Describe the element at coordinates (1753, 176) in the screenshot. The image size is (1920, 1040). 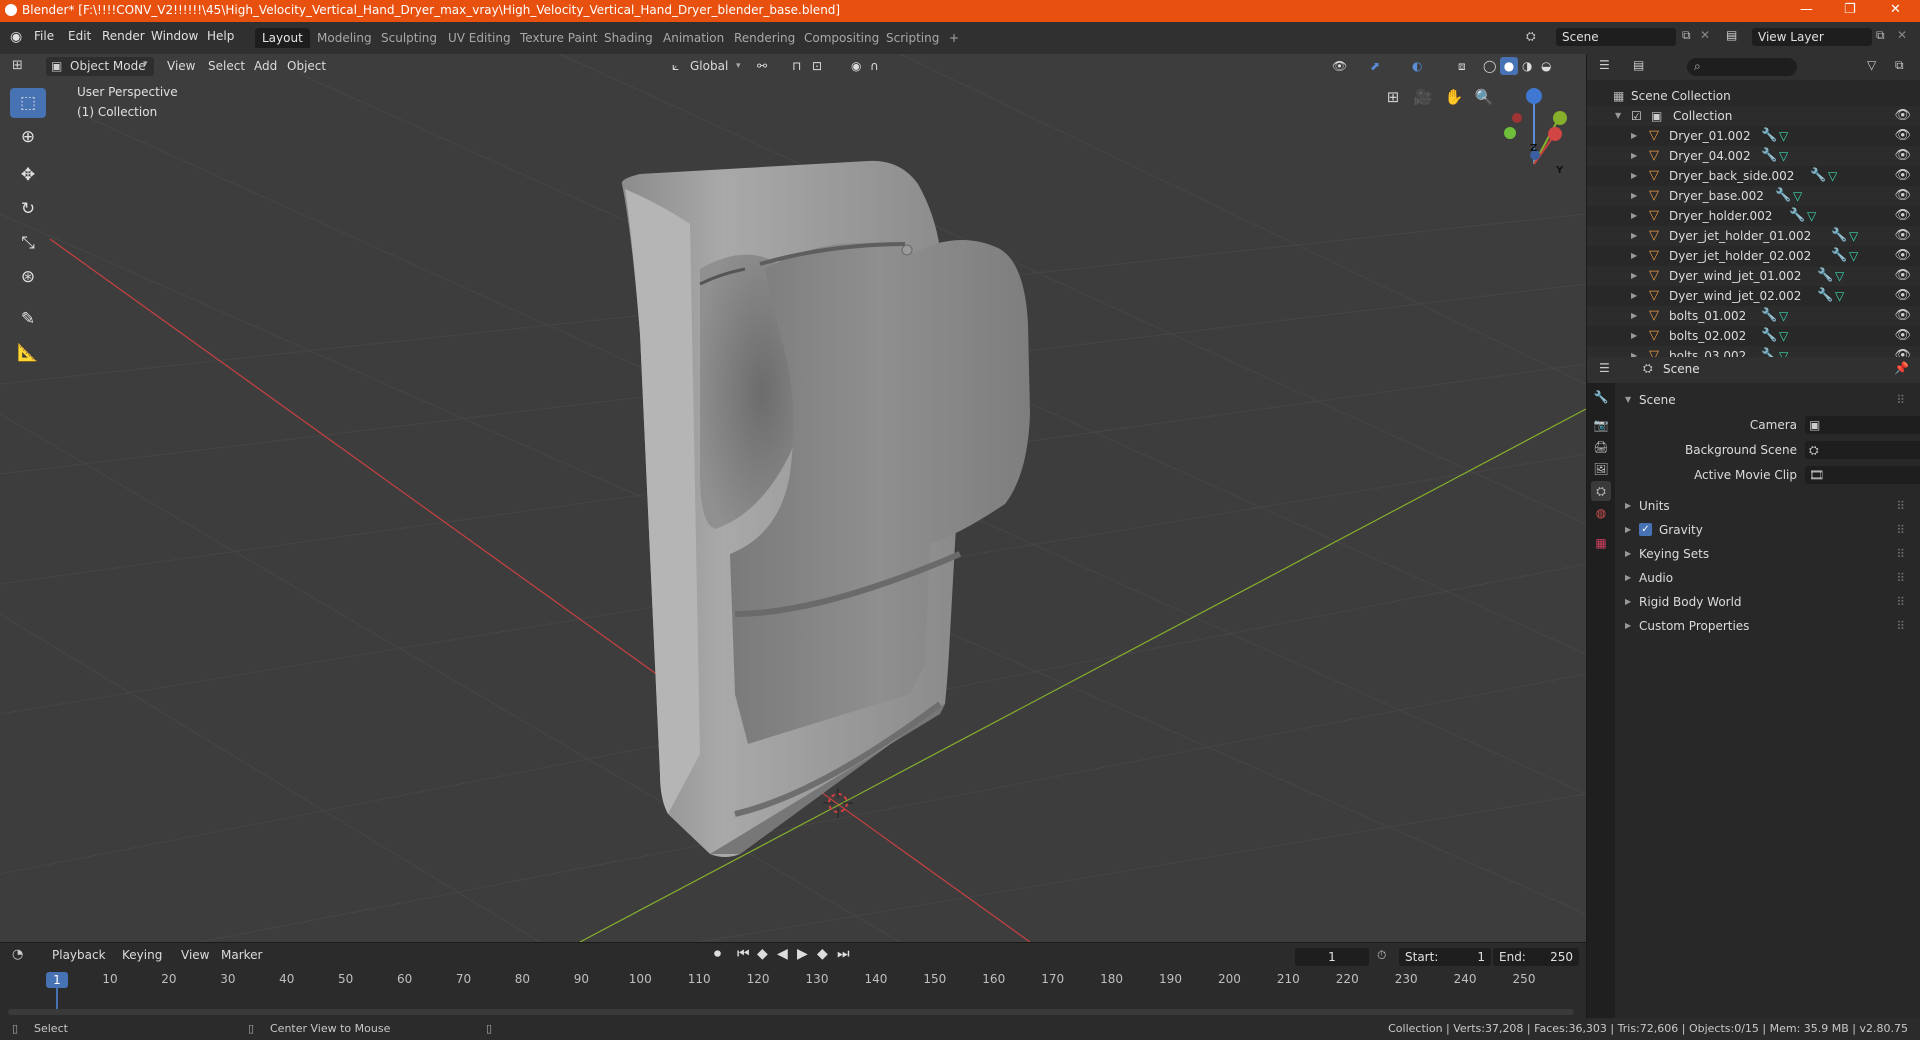
I see `outliner-object-row: ▶ ▽ Dryer_back_side.002 🔧 ▽ 👁` at that location.